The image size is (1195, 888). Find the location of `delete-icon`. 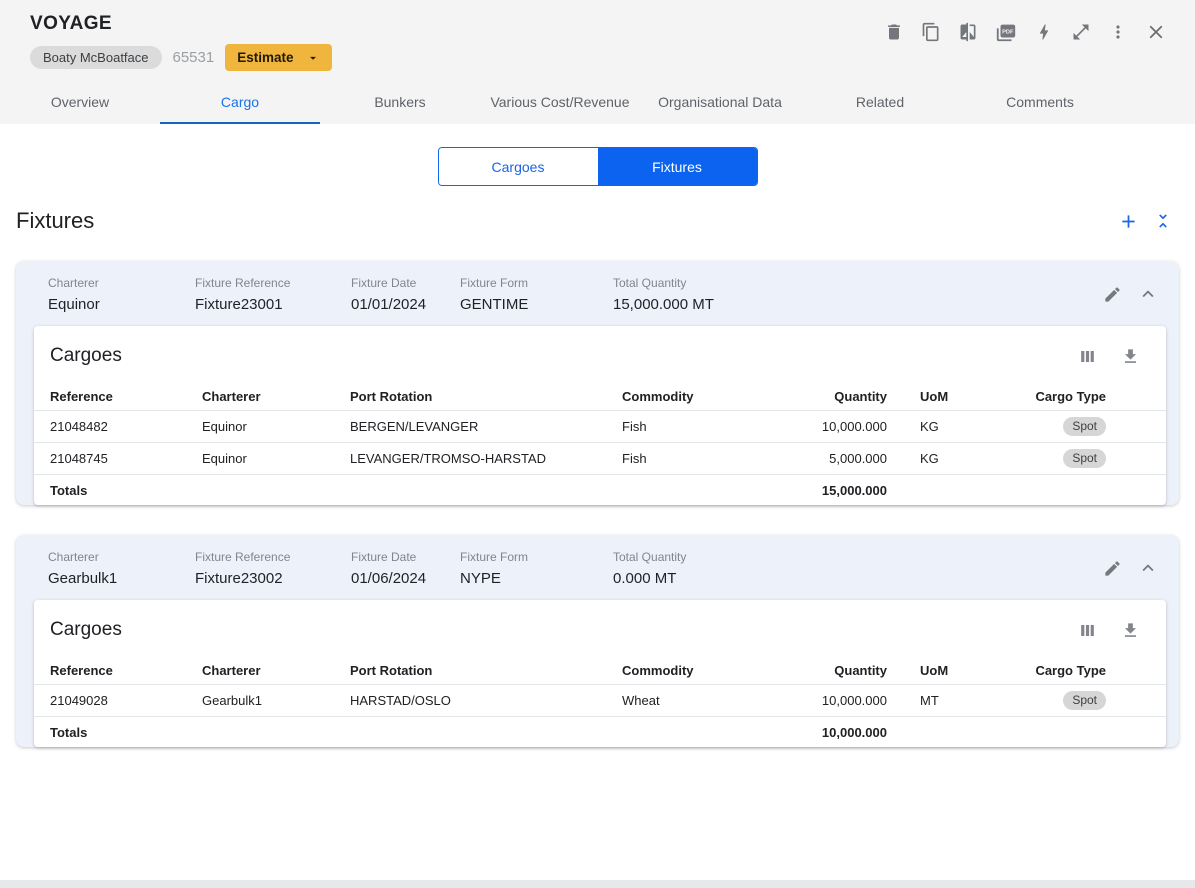

delete-icon is located at coordinates (894, 32).